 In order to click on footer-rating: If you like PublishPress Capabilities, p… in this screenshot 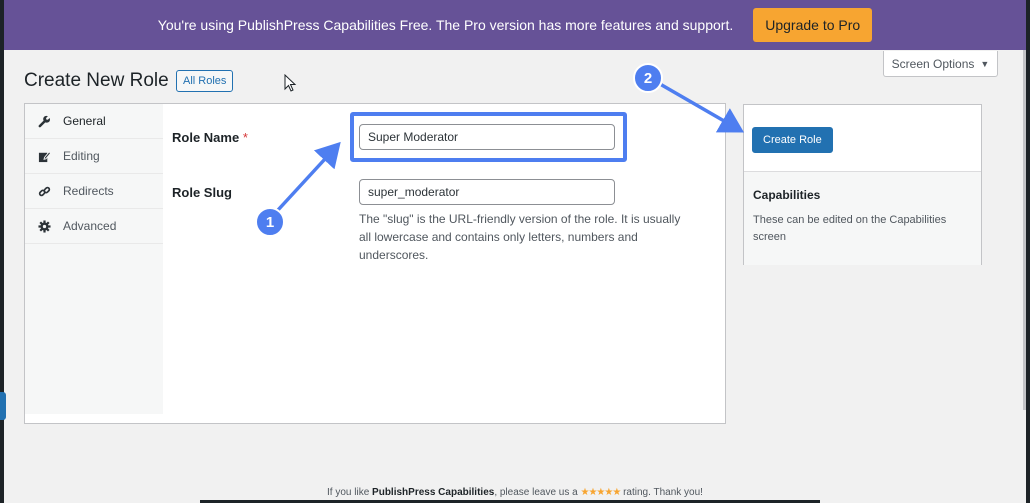, I will do `click(515, 492)`.